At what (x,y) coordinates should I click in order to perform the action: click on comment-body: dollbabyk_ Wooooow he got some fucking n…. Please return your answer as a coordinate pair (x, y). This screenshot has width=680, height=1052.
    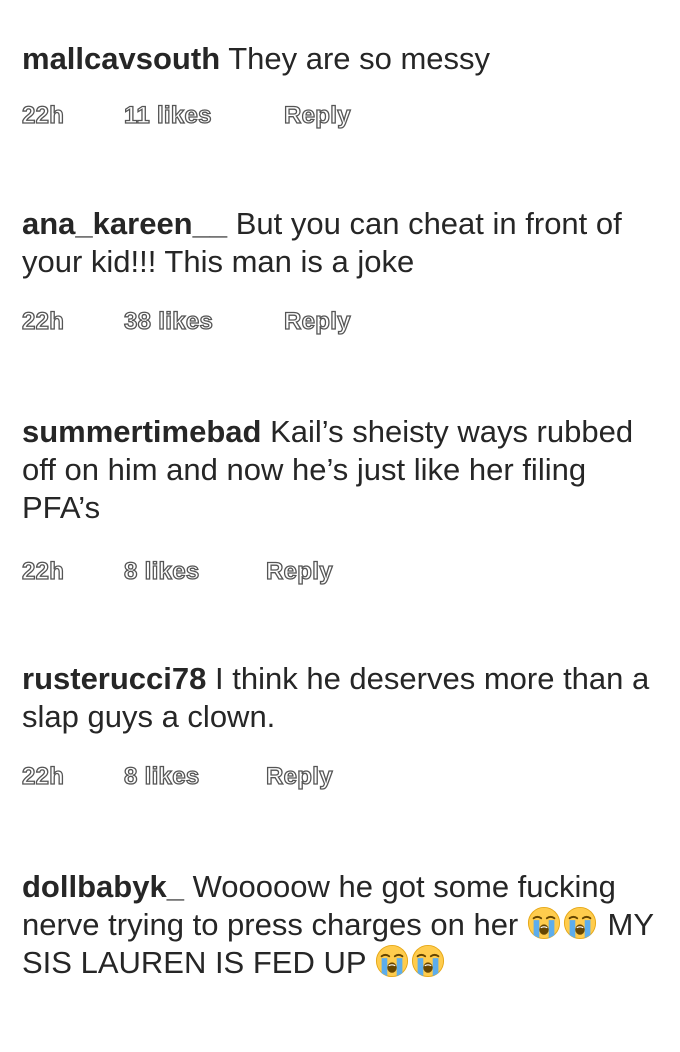
    Looking at the image, I should click on (347, 925).